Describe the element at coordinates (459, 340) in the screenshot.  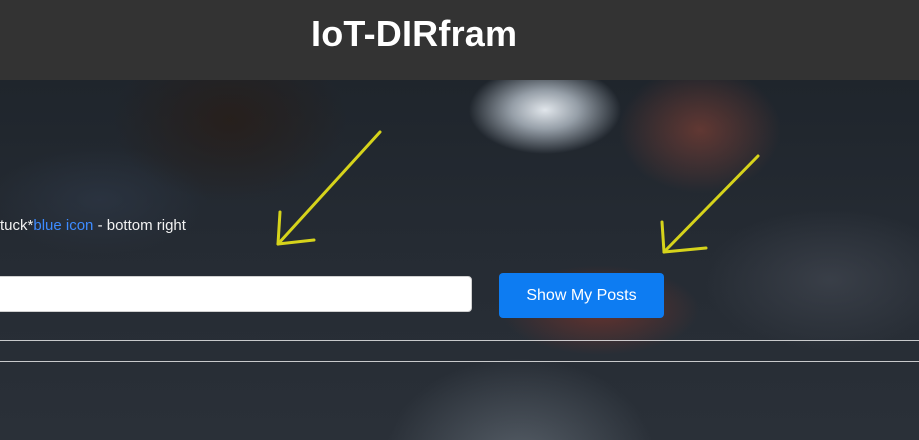
I see `divider-top` at that location.